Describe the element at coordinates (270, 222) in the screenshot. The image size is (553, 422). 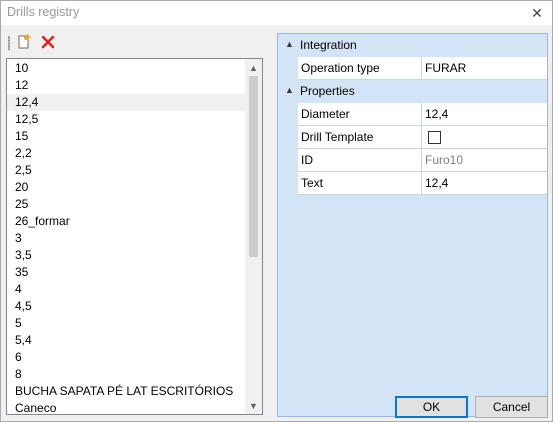
I see `panel-splitter` at that location.